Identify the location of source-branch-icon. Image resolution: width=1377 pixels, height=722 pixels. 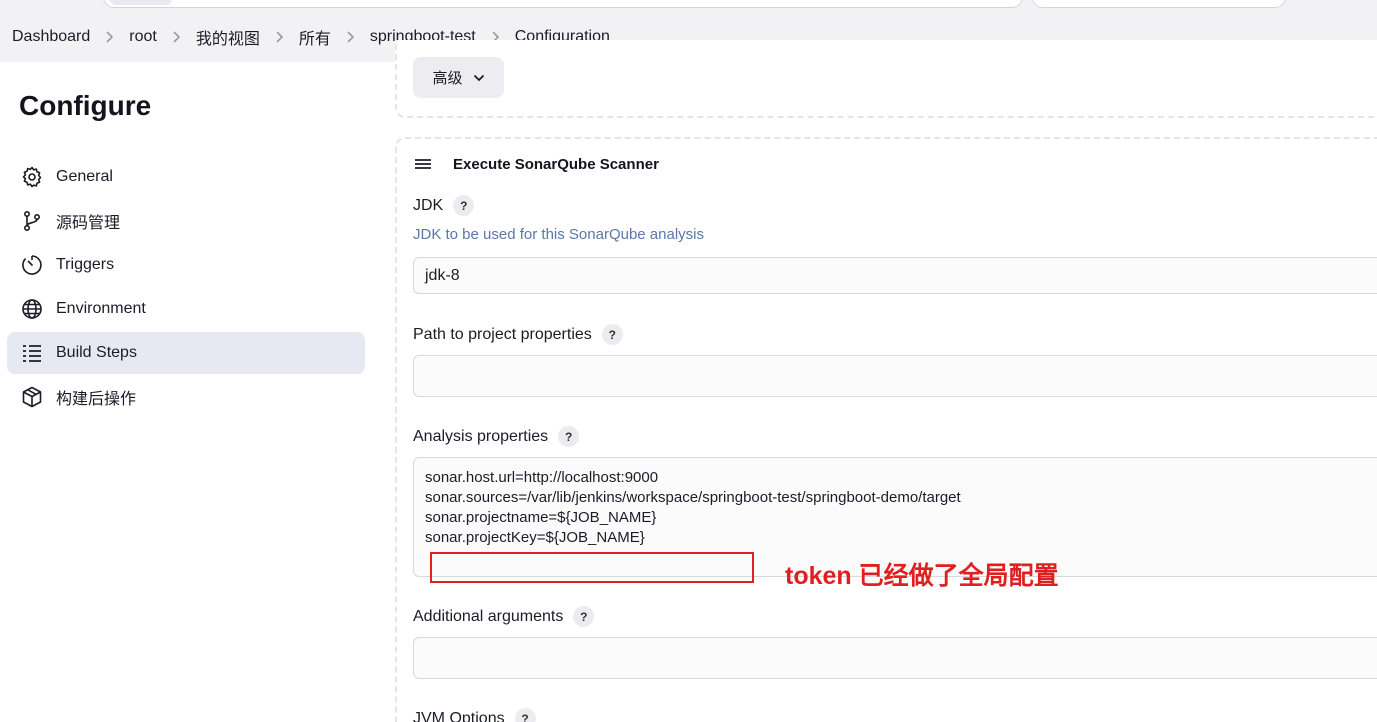
(32, 221).